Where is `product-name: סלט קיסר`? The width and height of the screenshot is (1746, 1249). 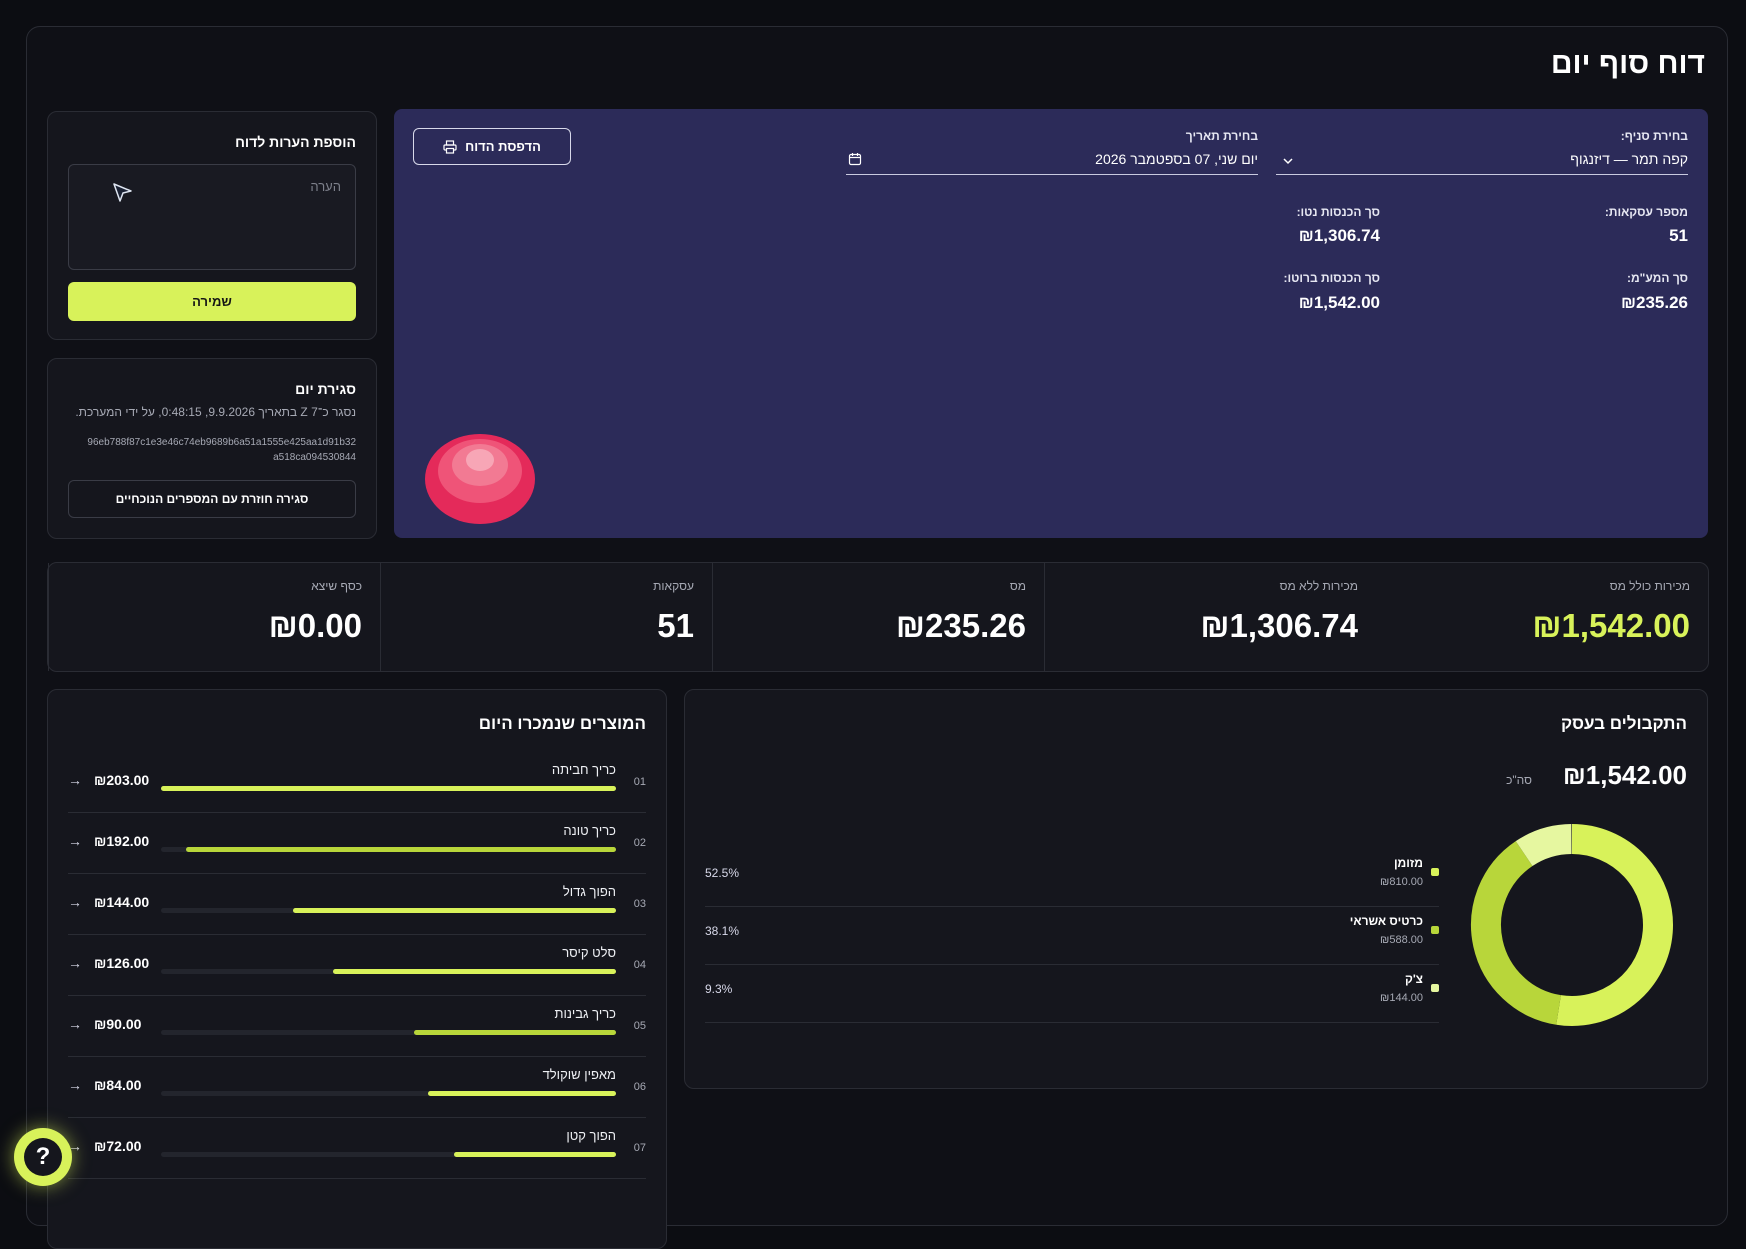 product-name: סלט קיסר is located at coordinates (589, 952).